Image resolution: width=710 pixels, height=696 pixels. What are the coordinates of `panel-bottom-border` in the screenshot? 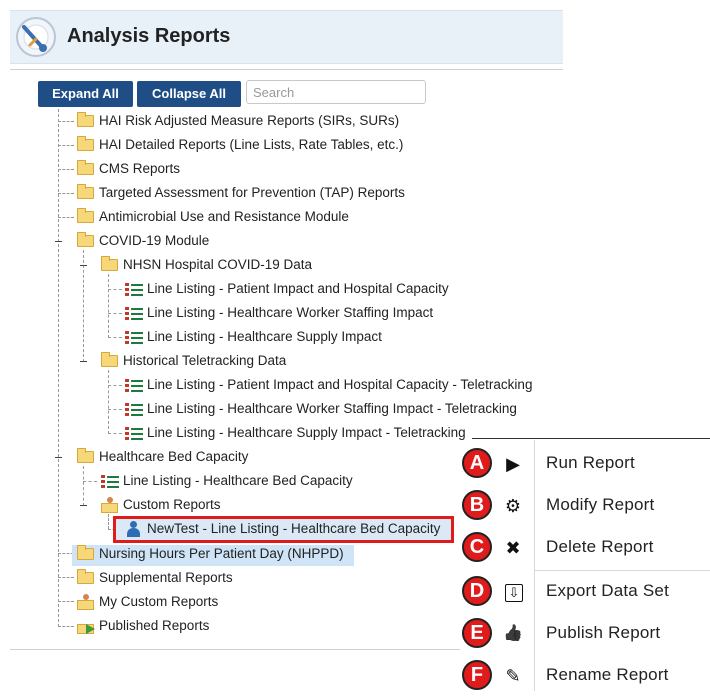 It's located at (235, 649).